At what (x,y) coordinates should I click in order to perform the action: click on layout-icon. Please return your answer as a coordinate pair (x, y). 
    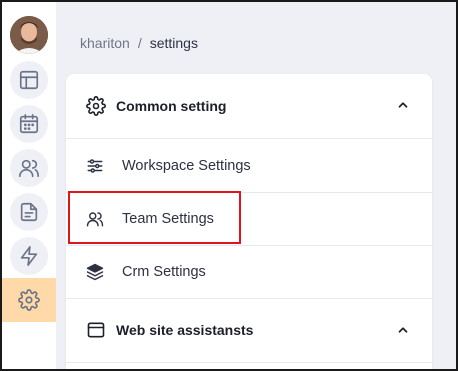
    Looking at the image, I should click on (29, 80).